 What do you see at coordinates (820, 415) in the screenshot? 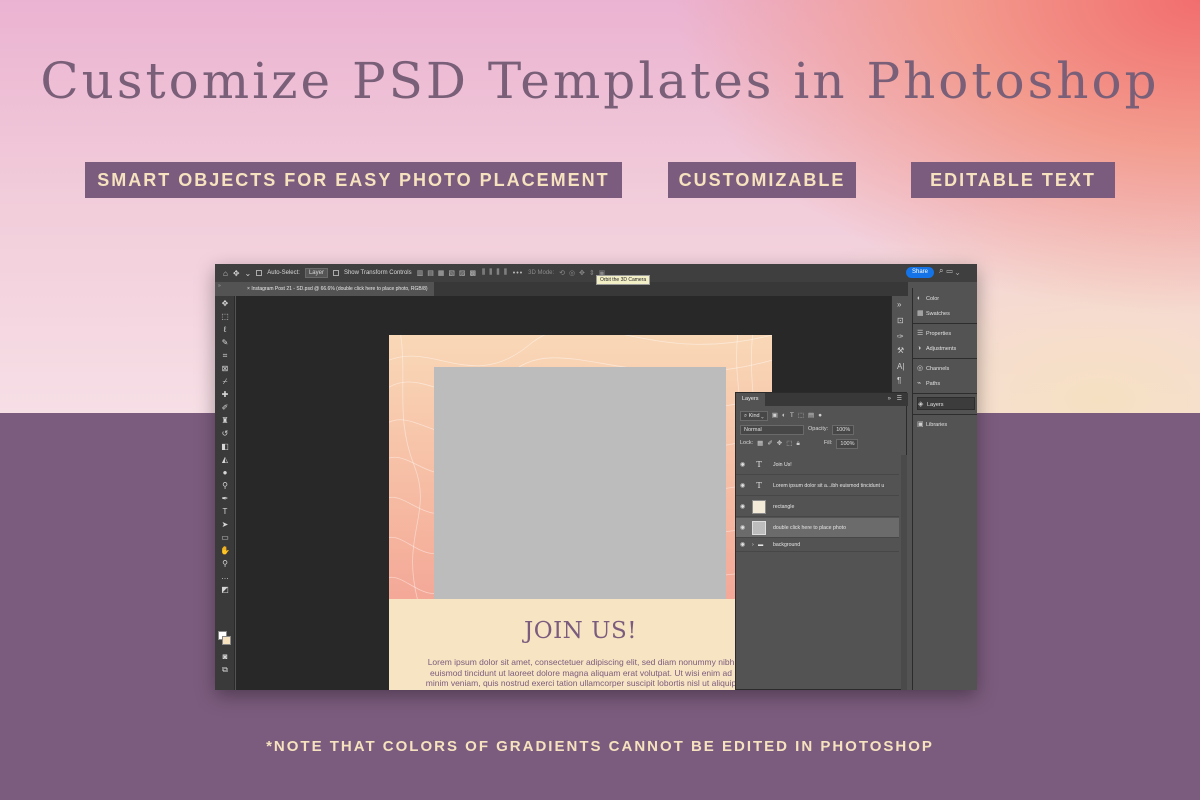
I see `filter-toggle-icon: ●` at bounding box center [820, 415].